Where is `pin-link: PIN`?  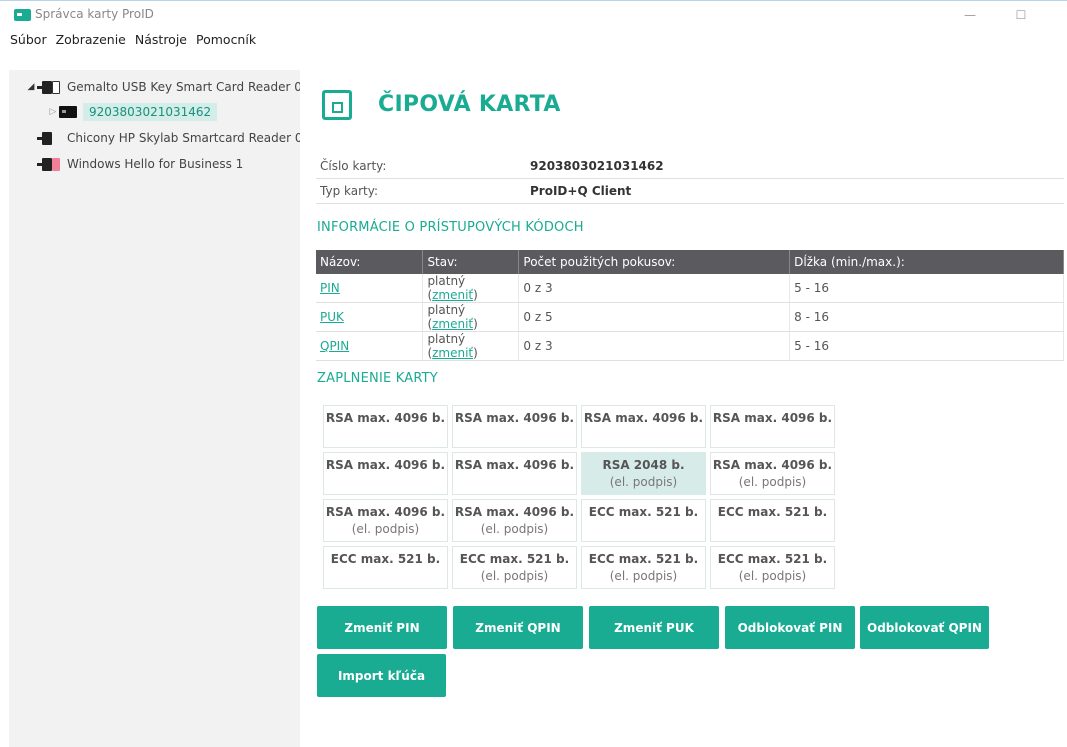 pin-link: PIN is located at coordinates (330, 288).